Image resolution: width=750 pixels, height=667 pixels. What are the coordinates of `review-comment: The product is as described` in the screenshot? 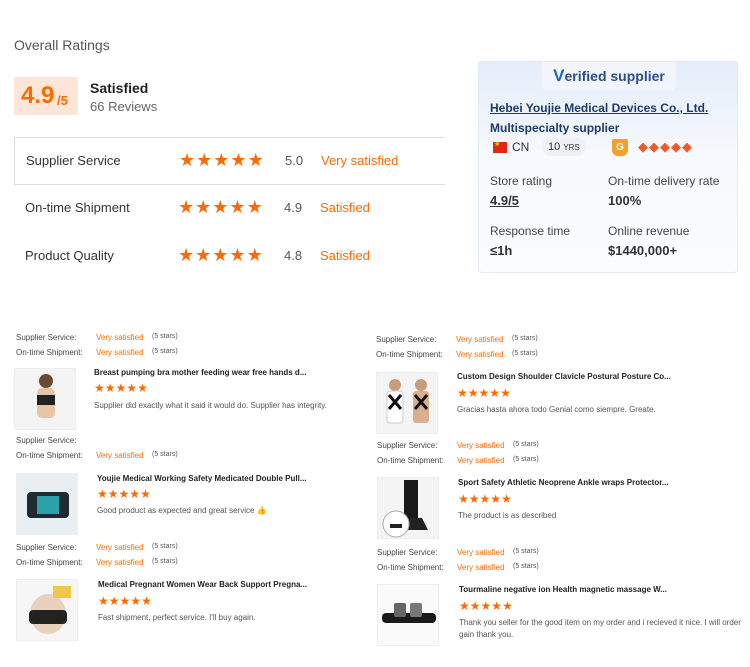 It's located at (507, 515).